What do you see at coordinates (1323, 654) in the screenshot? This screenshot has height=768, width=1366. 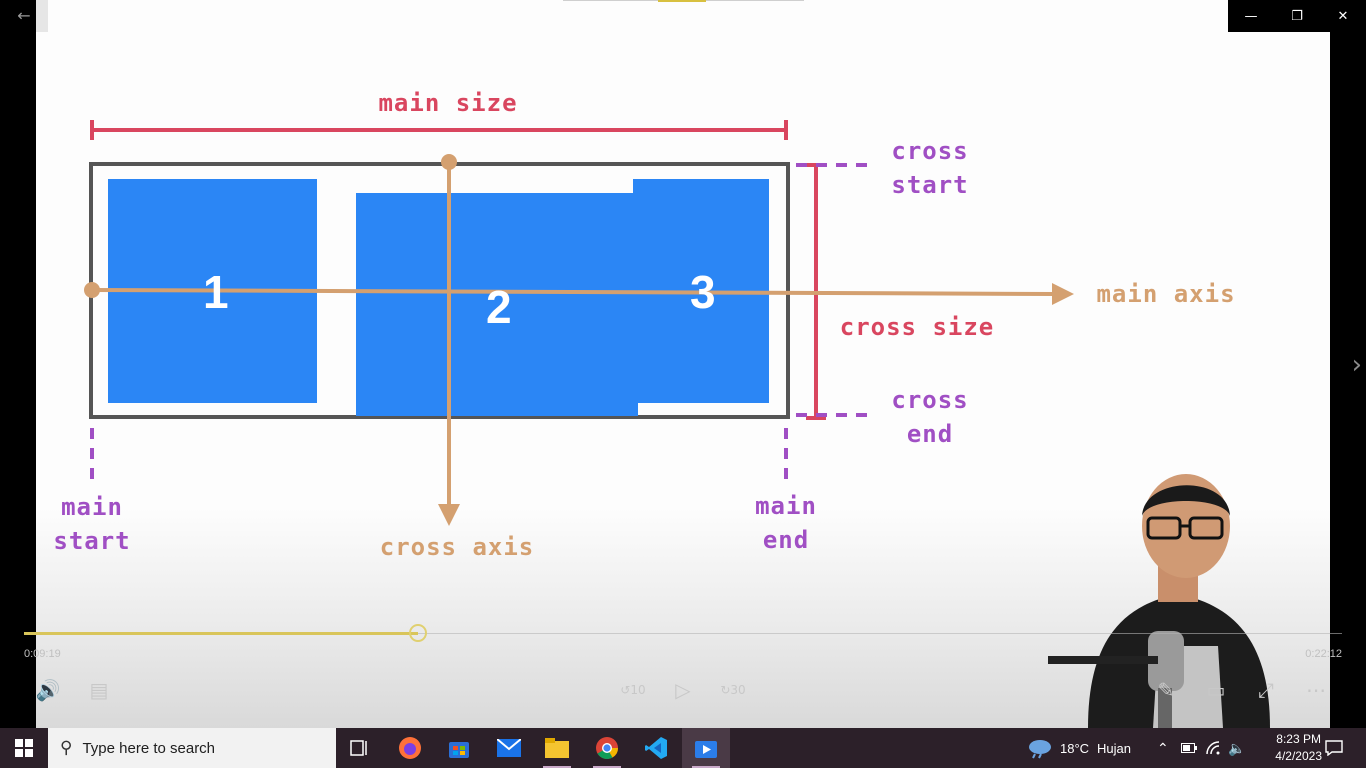 I see `total-time: 0:22:12` at bounding box center [1323, 654].